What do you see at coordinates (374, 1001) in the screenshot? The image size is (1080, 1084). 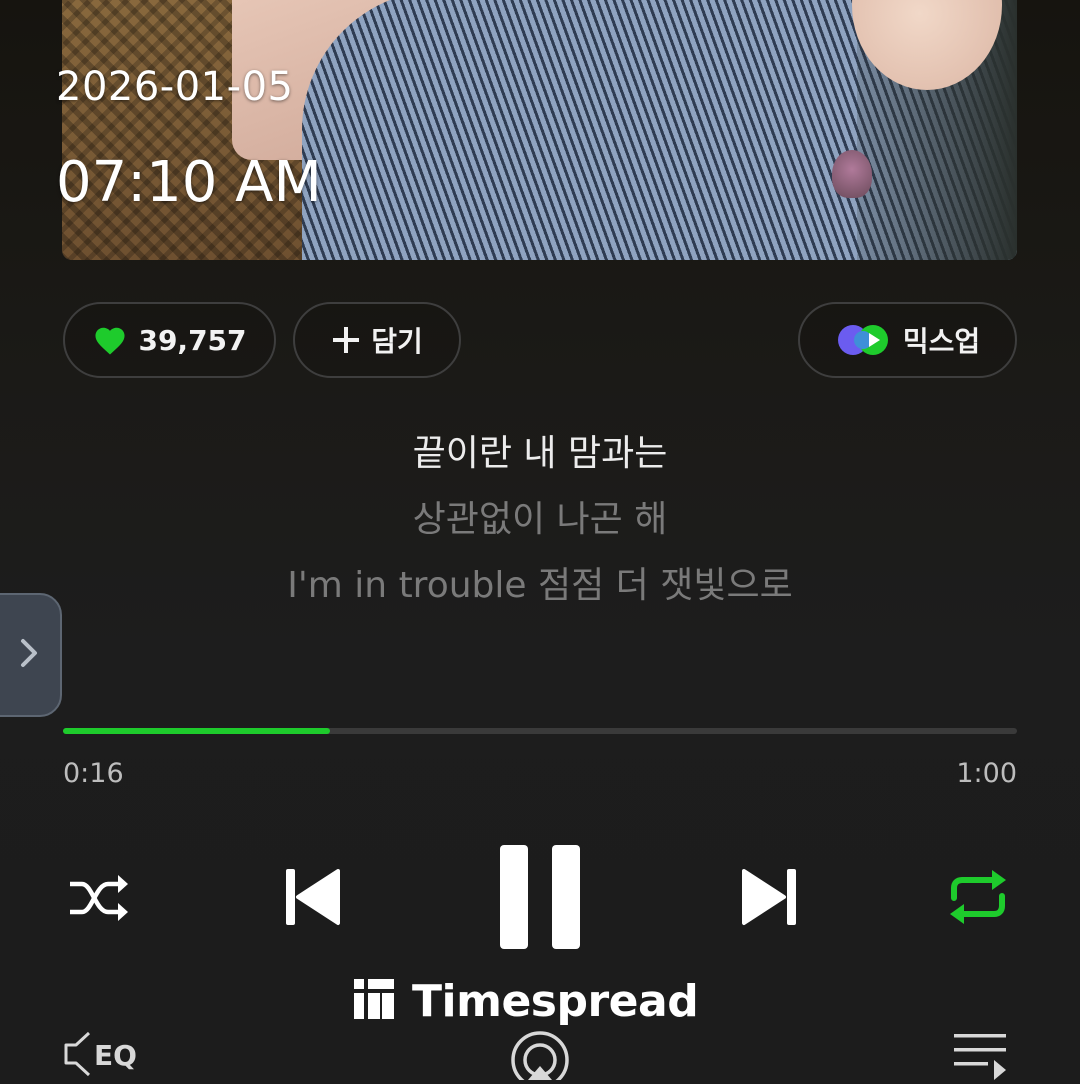 I see `timespread-logo-icon` at bounding box center [374, 1001].